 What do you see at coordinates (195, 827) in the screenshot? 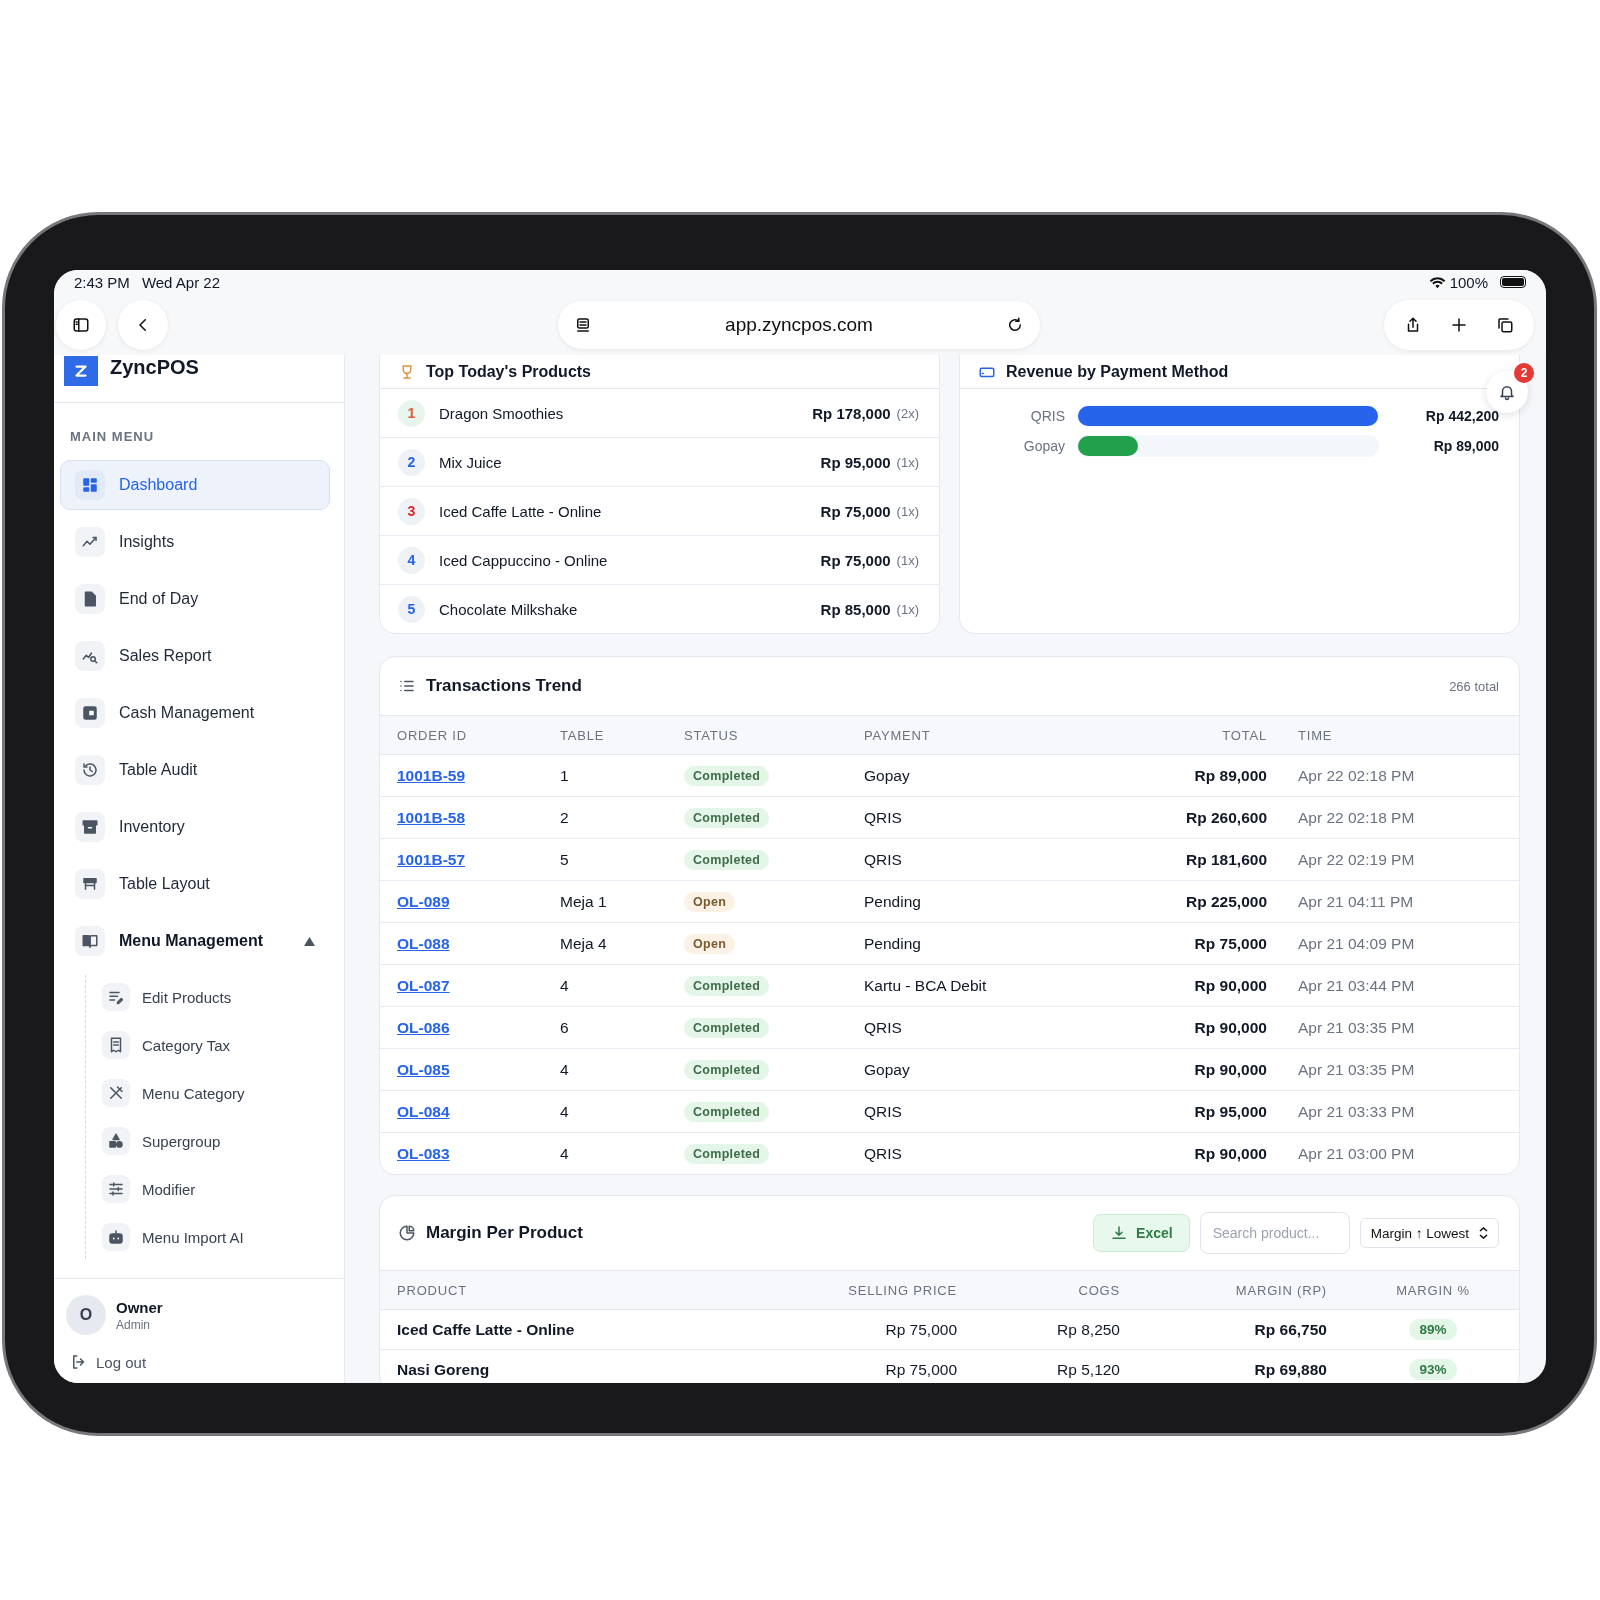
I see `sidebar-item: Inventory` at bounding box center [195, 827].